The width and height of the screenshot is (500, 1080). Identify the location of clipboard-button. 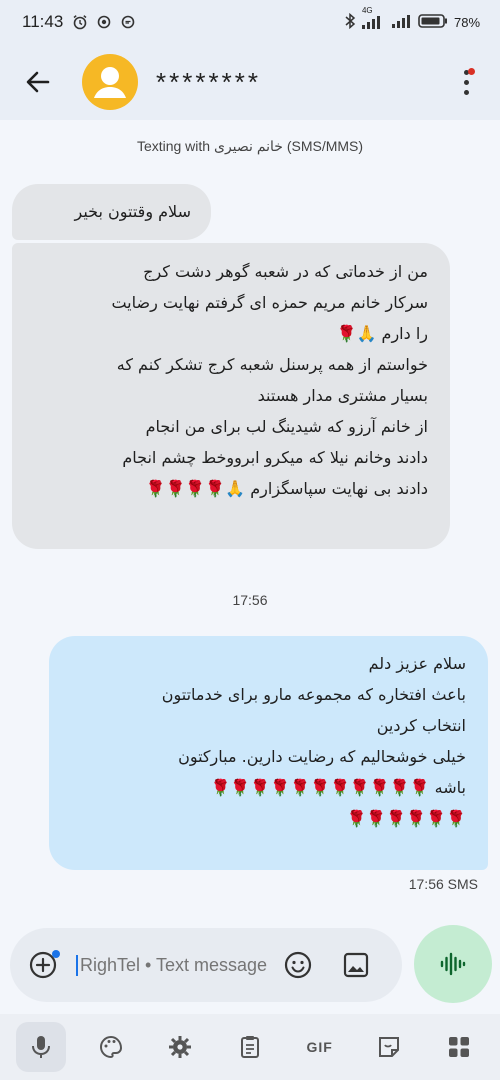
(250, 1047).